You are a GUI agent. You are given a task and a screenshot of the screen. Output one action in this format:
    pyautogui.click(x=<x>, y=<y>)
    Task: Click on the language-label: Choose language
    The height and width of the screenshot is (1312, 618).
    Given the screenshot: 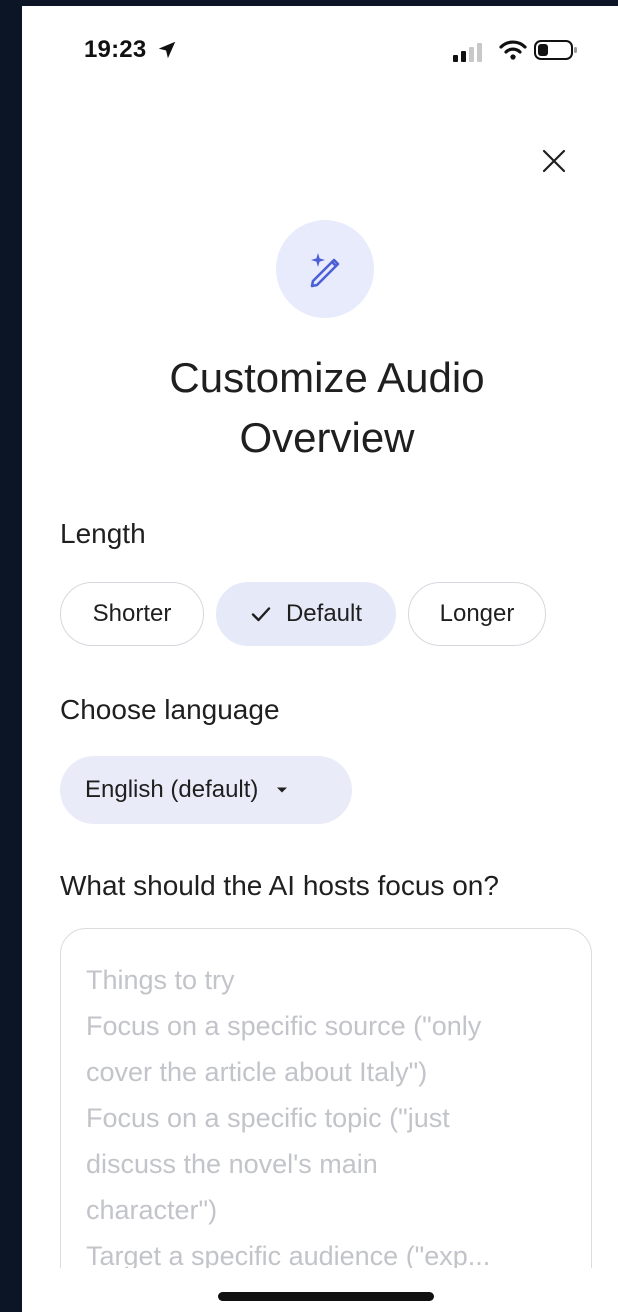 What is the action you would take?
    pyautogui.click(x=170, y=709)
    